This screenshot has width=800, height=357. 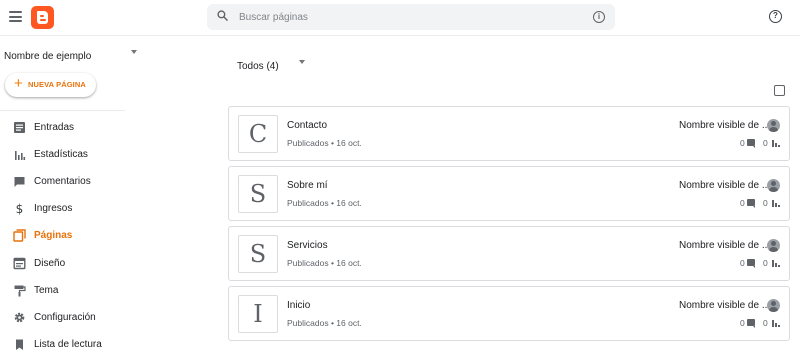 What do you see at coordinates (258, 134) in the screenshot?
I see `page-thumbnail: C` at bounding box center [258, 134].